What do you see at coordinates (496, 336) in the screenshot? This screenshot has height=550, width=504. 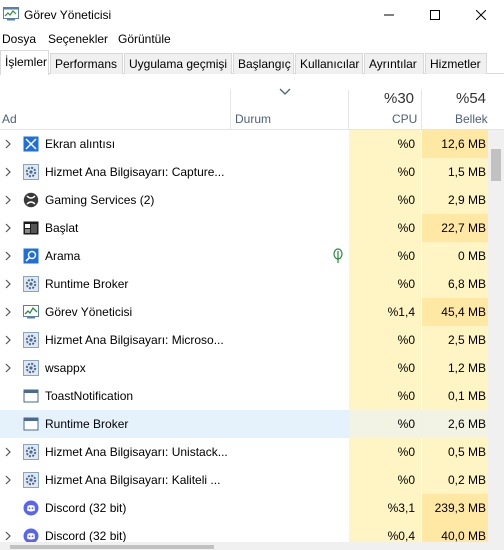 I see `vertical-scrollbar` at bounding box center [496, 336].